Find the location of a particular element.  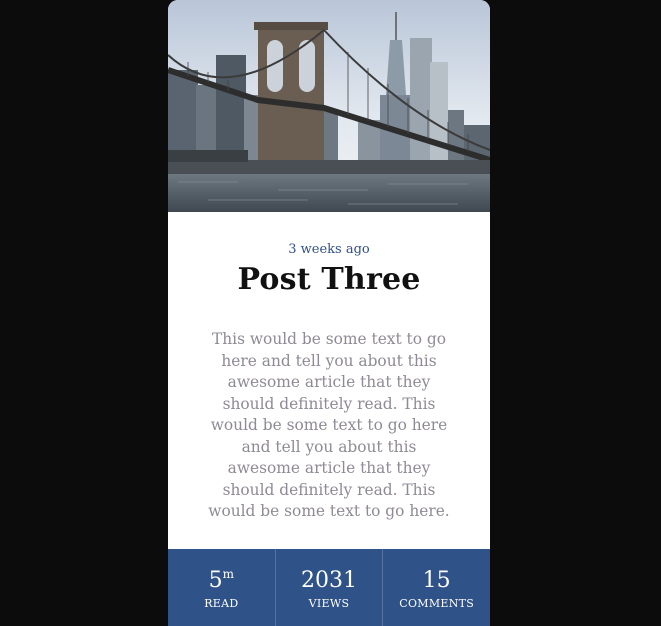

stat-read-time-label: READ is located at coordinates (221, 603).